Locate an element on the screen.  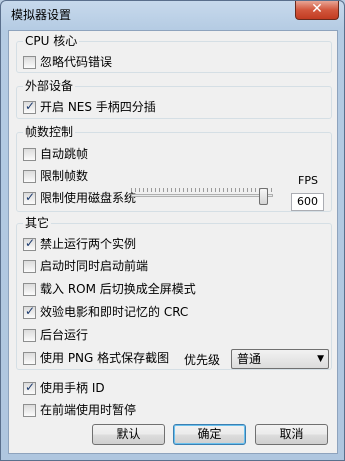
option-limit-disk-system: 限制使用磁盘系统 is located at coordinates (79, 198).